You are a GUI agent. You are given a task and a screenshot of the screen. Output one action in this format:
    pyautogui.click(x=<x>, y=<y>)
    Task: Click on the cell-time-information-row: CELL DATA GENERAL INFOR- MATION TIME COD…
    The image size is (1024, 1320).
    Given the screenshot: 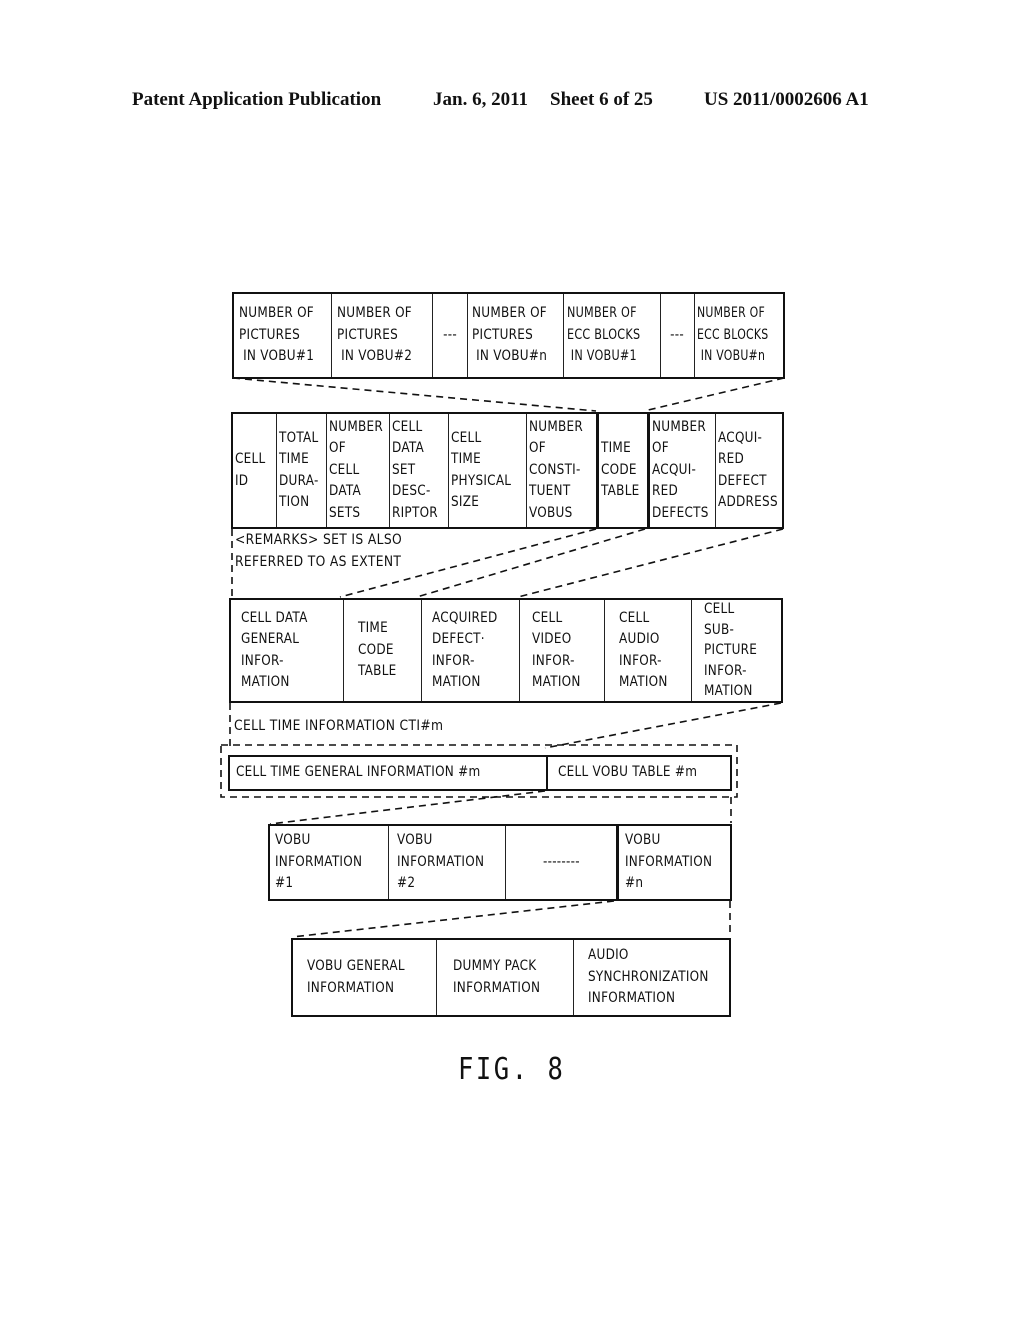 What is the action you would take?
    pyautogui.click(x=506, y=650)
    